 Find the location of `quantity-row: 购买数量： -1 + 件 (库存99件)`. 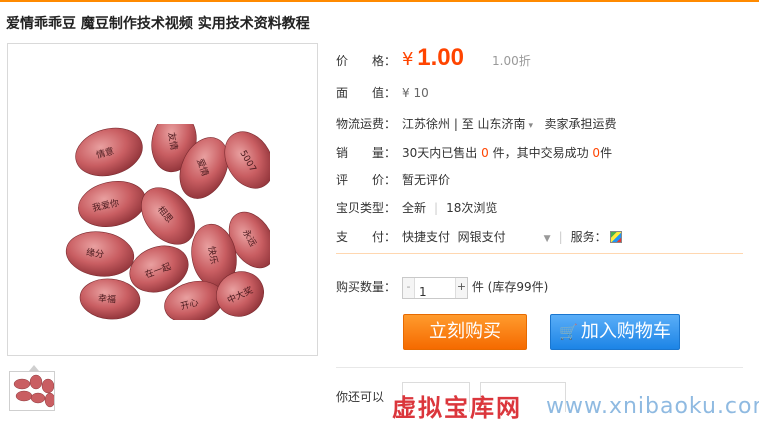

quantity-row: 购买数量： -1 + 件 (库存99件) is located at coordinates (442, 287).